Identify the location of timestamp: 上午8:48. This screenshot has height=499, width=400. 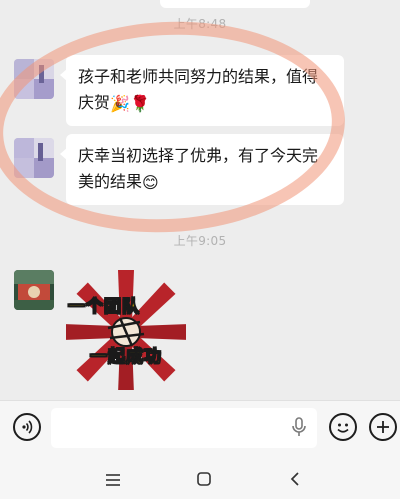
(200, 24).